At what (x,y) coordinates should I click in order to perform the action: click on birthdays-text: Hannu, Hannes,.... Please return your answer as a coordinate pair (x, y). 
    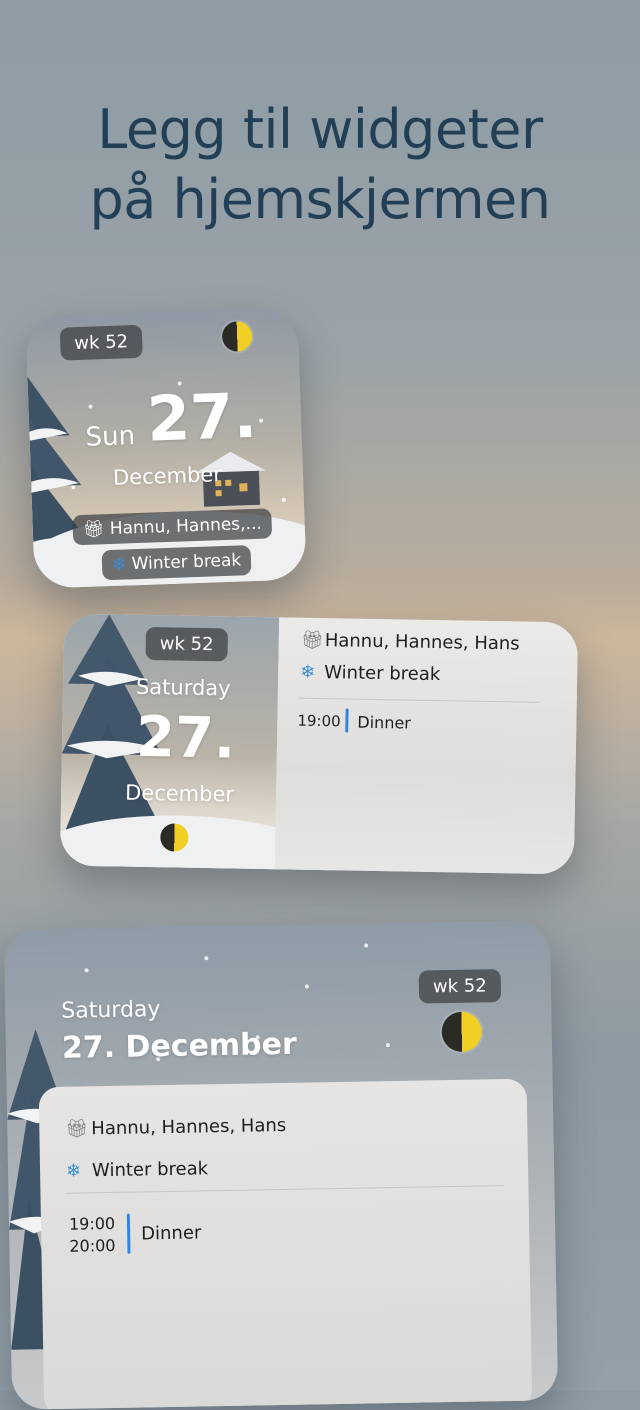
    Looking at the image, I should click on (186, 526).